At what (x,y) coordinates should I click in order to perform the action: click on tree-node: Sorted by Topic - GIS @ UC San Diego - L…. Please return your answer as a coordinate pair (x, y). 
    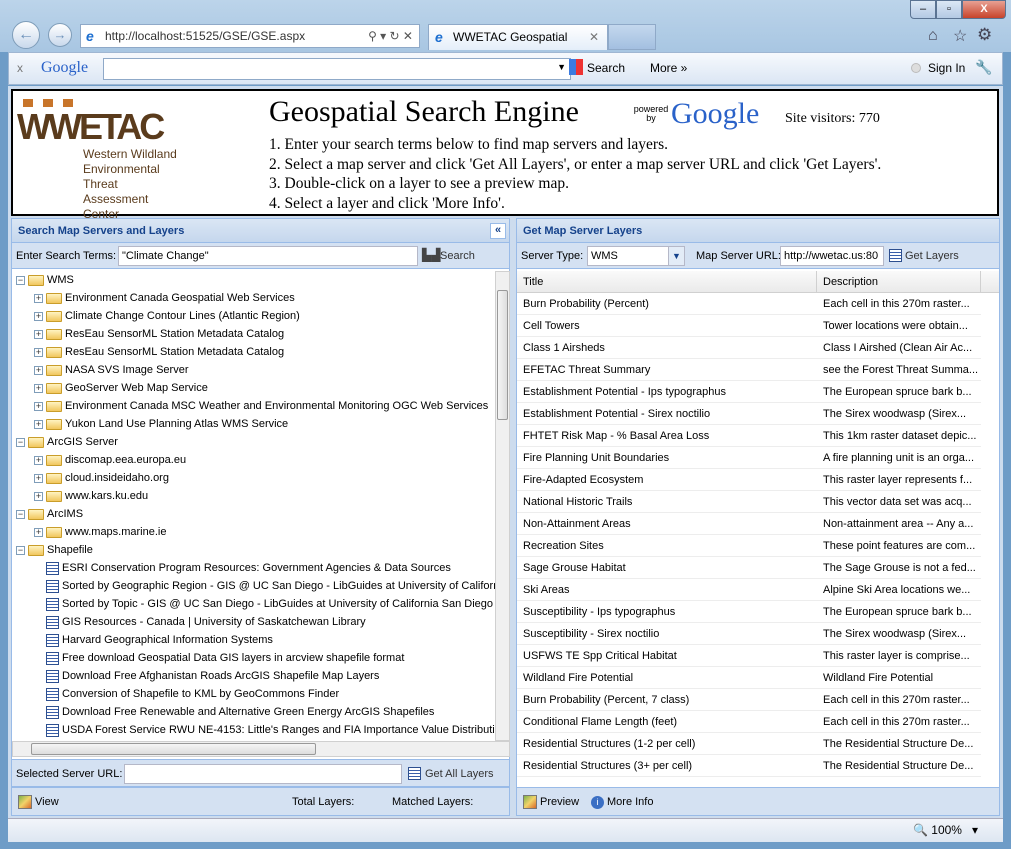
    Looking at the image, I should click on (263, 604).